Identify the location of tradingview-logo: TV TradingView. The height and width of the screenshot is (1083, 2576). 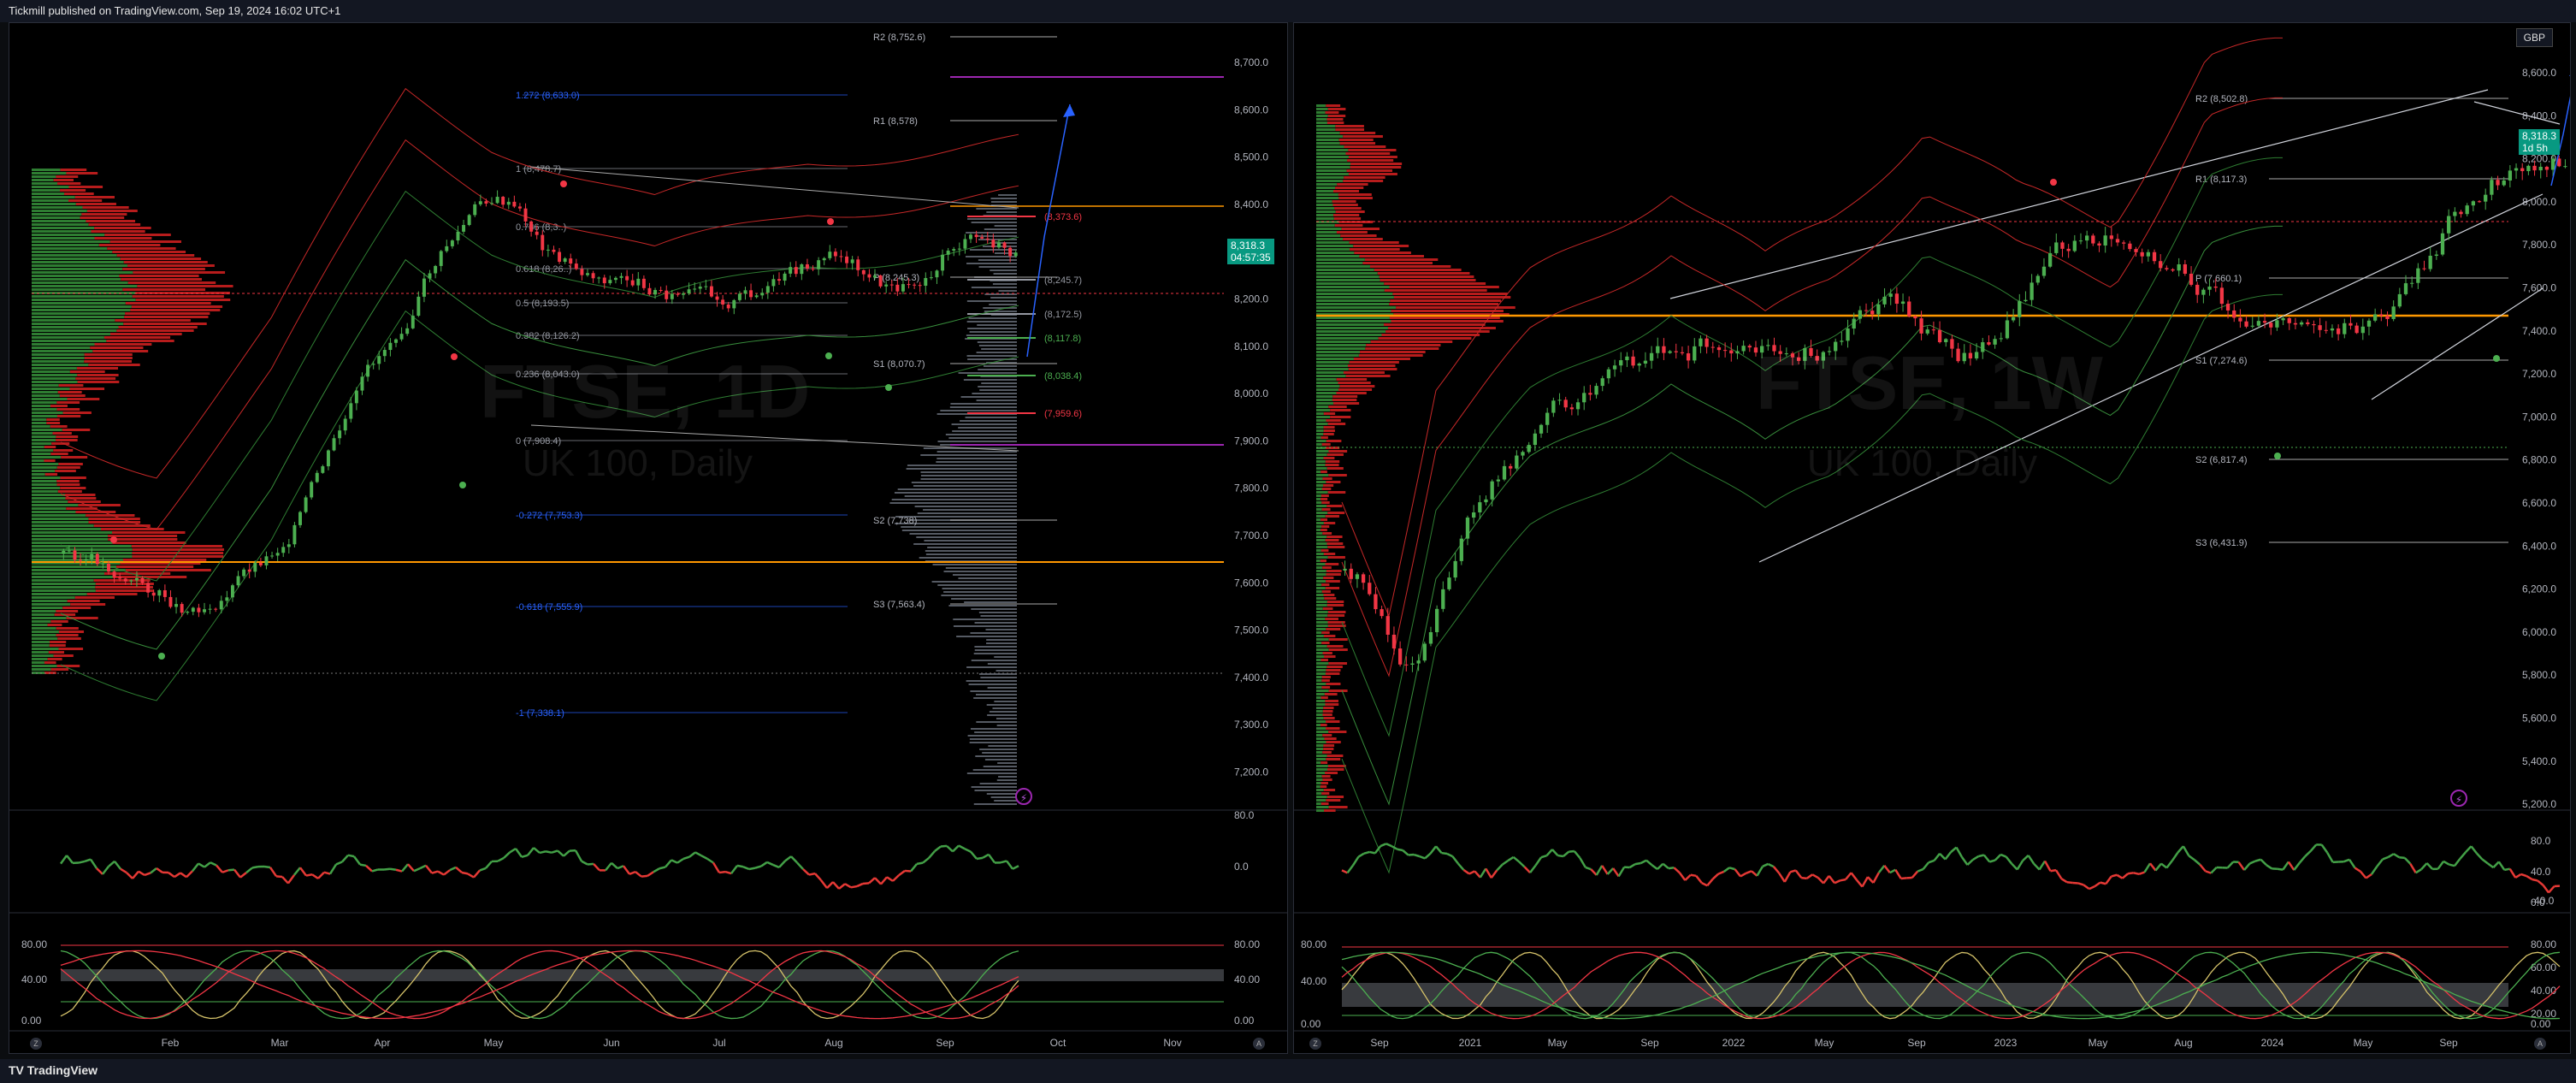
(53, 1070).